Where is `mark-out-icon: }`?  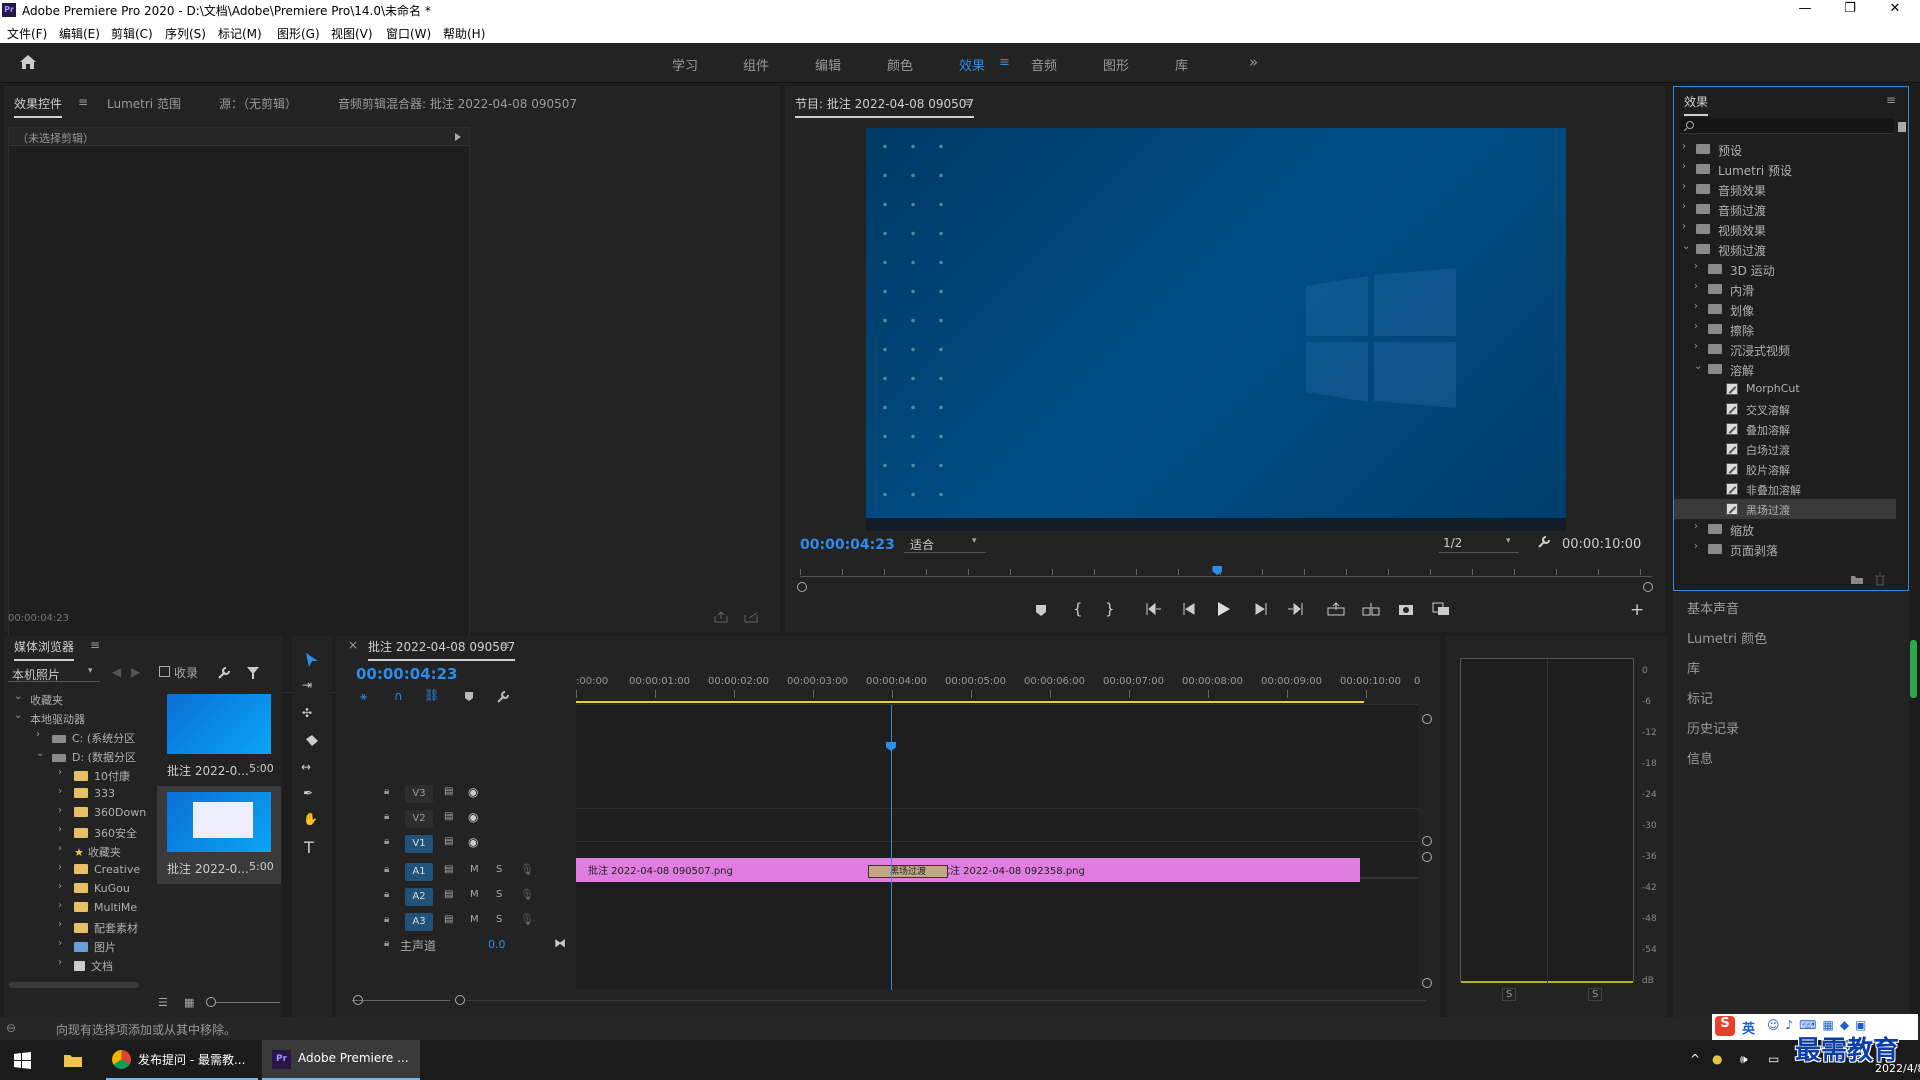
mark-out-icon: } is located at coordinates (1110, 609).